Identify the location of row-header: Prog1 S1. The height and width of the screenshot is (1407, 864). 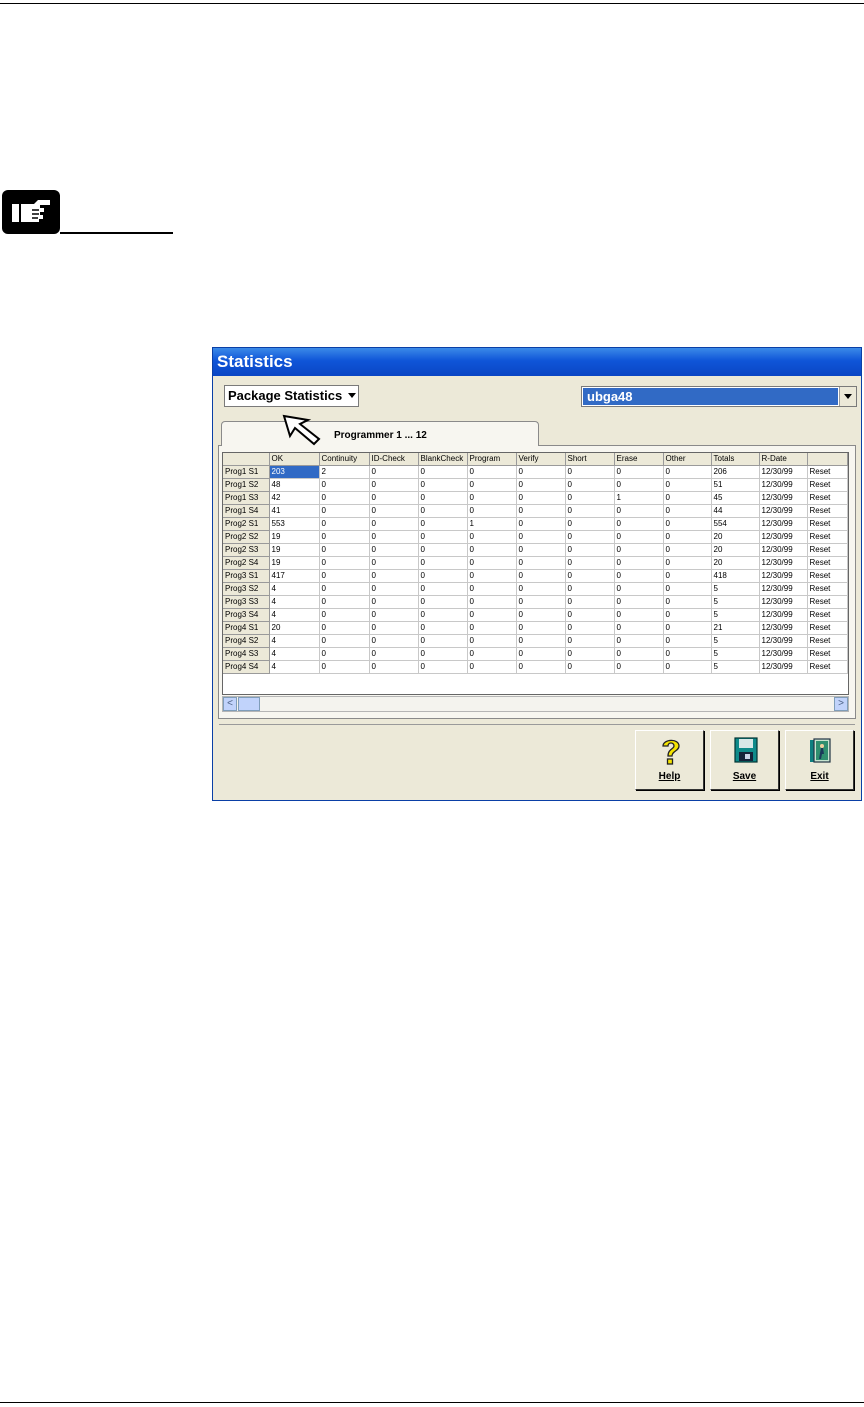
(246, 472).